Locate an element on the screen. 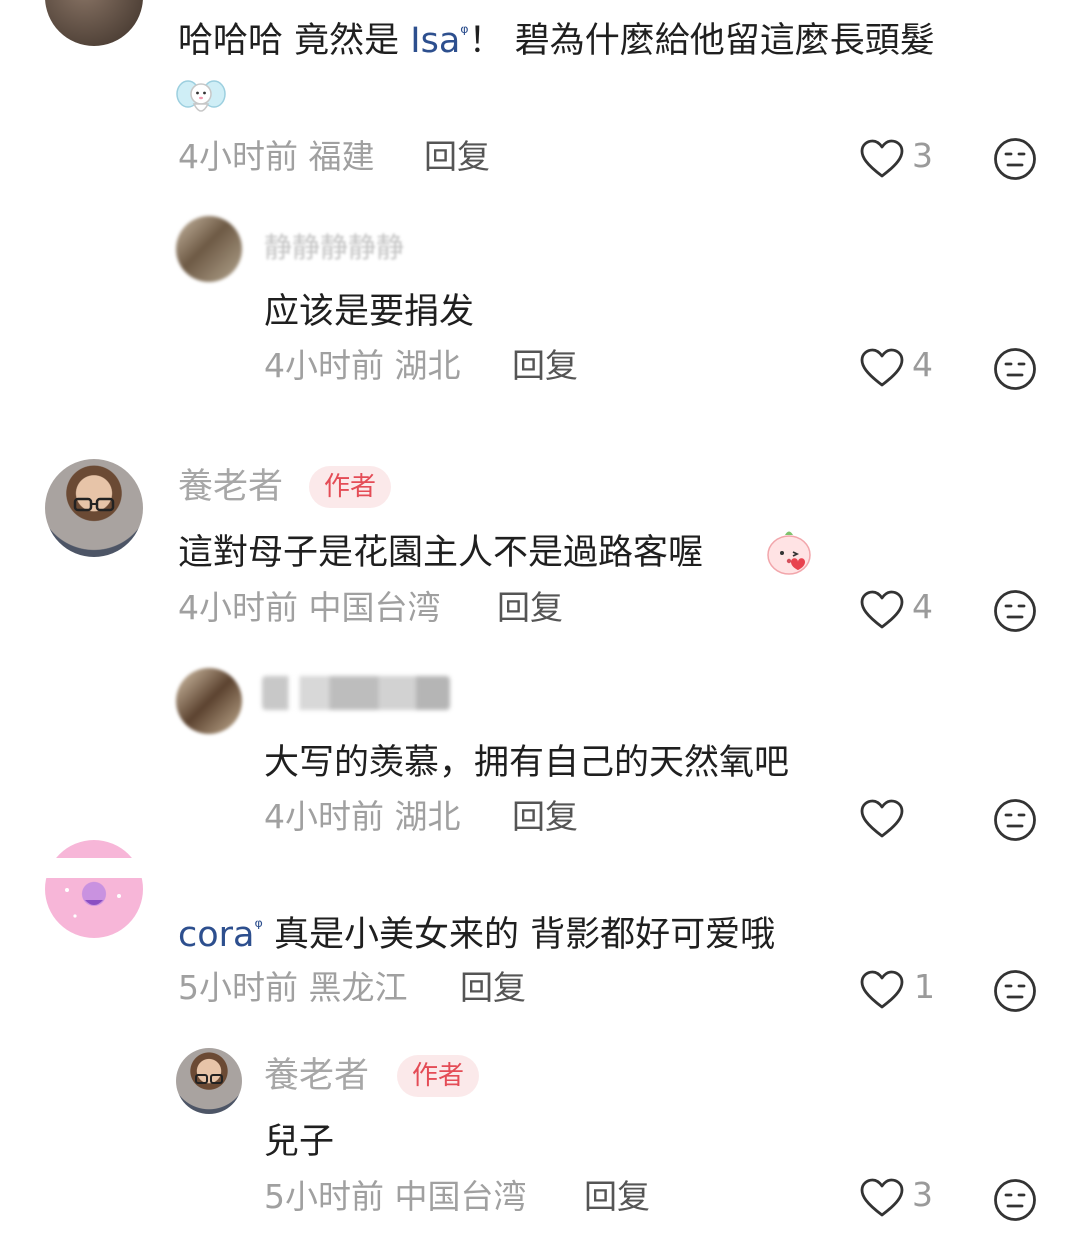 This screenshot has height=1258, width=1080. comment-text: 应该是要捐发 is located at coordinates (369, 312).